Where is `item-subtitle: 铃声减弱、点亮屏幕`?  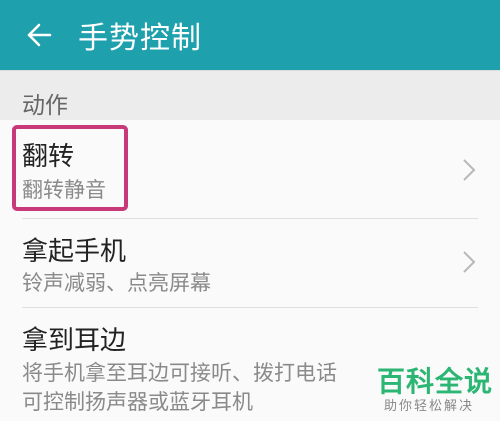
item-subtitle: 铃声减弱、点亮屏幕 is located at coordinates (116, 283).